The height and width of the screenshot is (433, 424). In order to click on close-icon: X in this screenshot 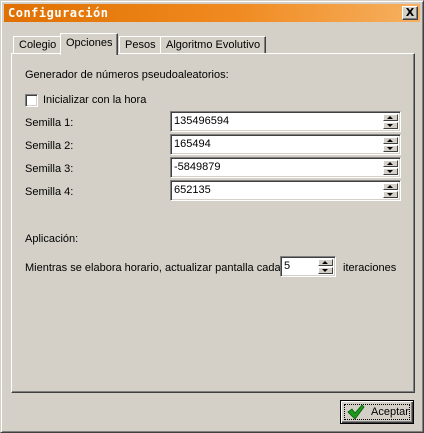, I will do `click(410, 12)`.